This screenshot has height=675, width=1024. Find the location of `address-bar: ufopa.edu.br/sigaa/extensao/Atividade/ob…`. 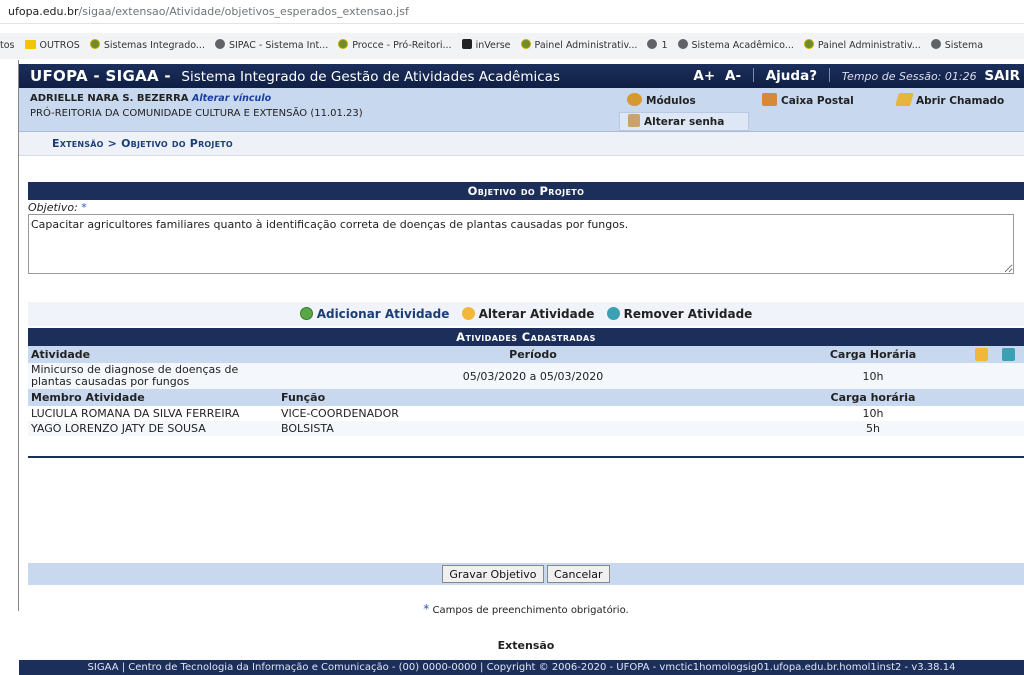

address-bar: ufopa.edu.br/sigaa/extensao/Atividade/ob… is located at coordinates (512, 12).